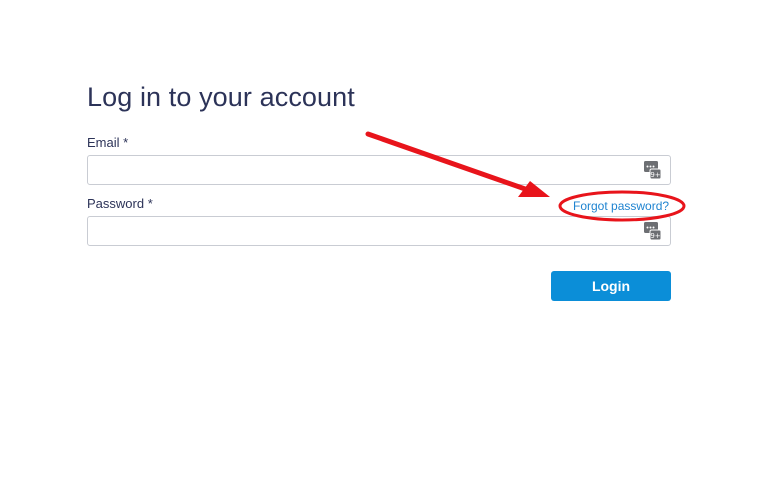 This screenshot has height=481, width=762. What do you see at coordinates (621, 206) in the screenshot?
I see `forgot-password-link: Forgot password?` at bounding box center [621, 206].